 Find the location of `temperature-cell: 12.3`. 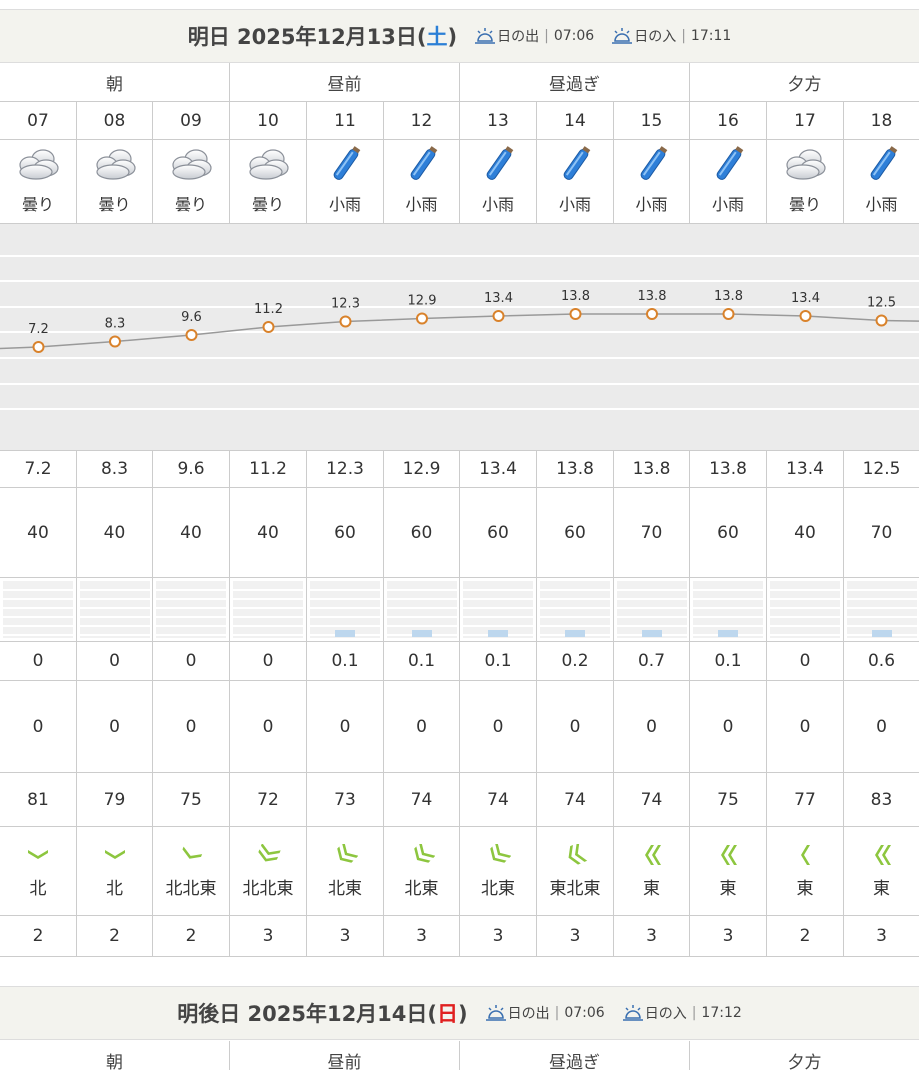

temperature-cell: 12.3 is located at coordinates (345, 469).